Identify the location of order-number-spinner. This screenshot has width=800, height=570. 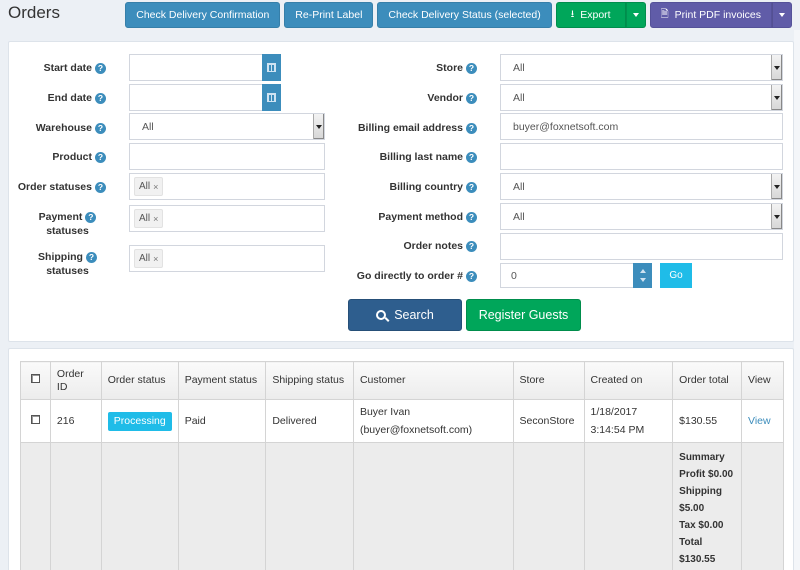
(642, 275).